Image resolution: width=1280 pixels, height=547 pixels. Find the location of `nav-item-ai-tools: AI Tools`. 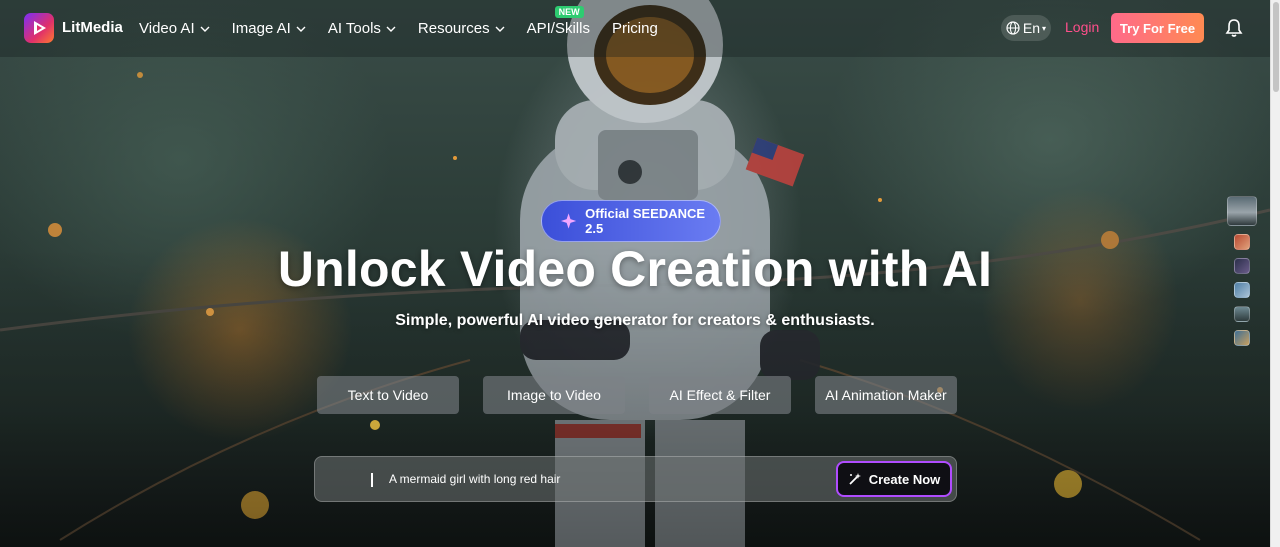

nav-item-ai-tools: AI Tools is located at coordinates (362, 28).